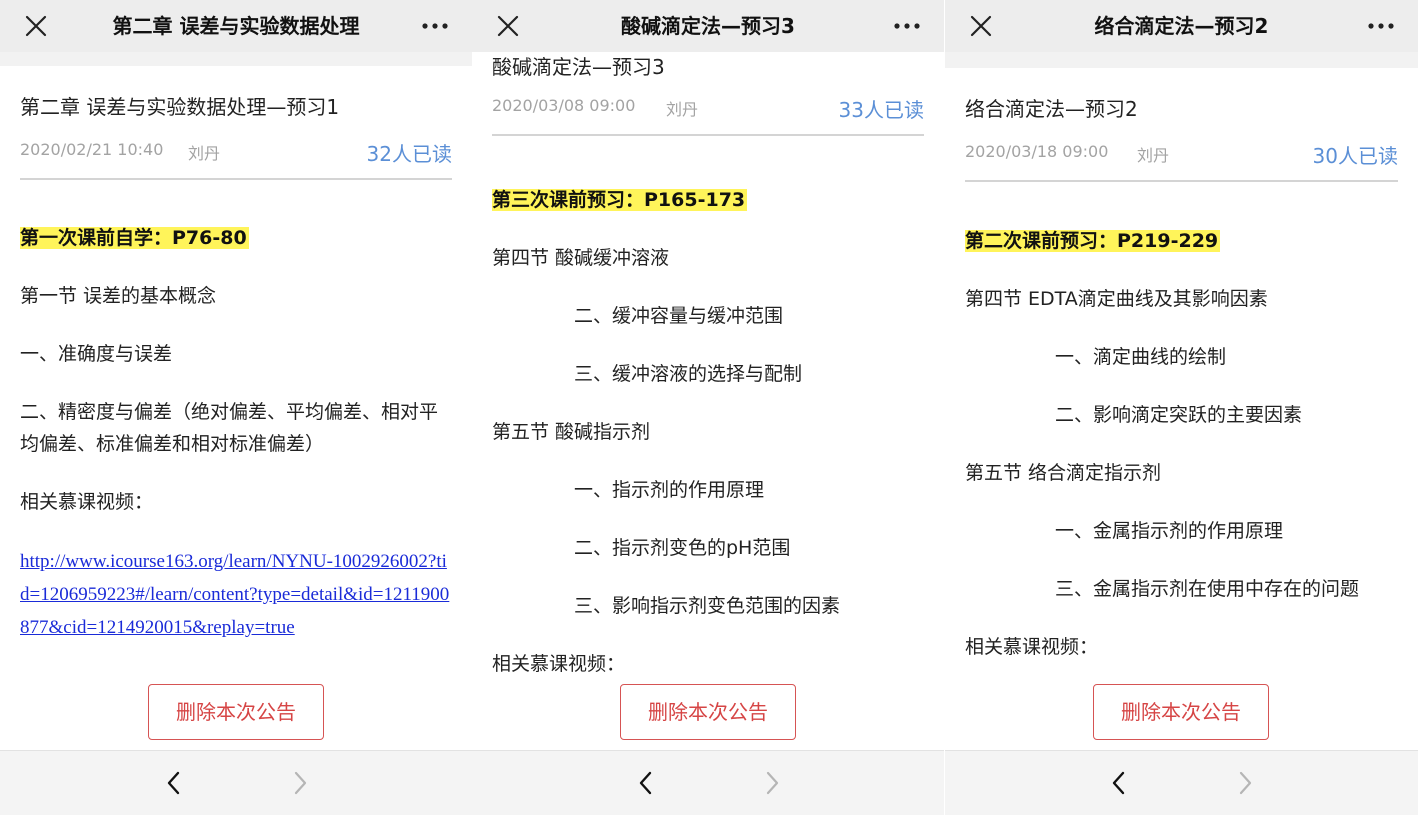  Describe the element at coordinates (708, 106) in the screenshot. I see `article-meta: 2020/03/08 09:00 刘丹 33人已读` at that location.